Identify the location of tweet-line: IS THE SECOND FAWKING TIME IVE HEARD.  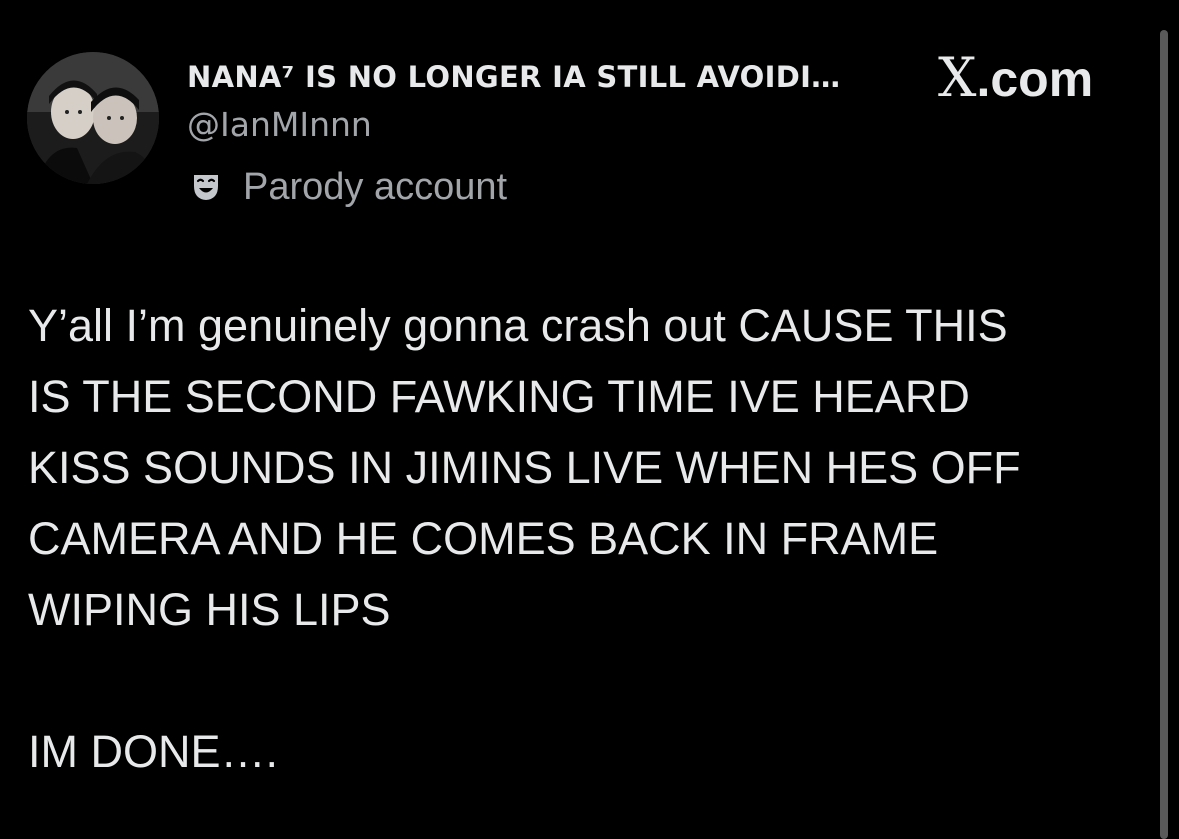
(499, 396).